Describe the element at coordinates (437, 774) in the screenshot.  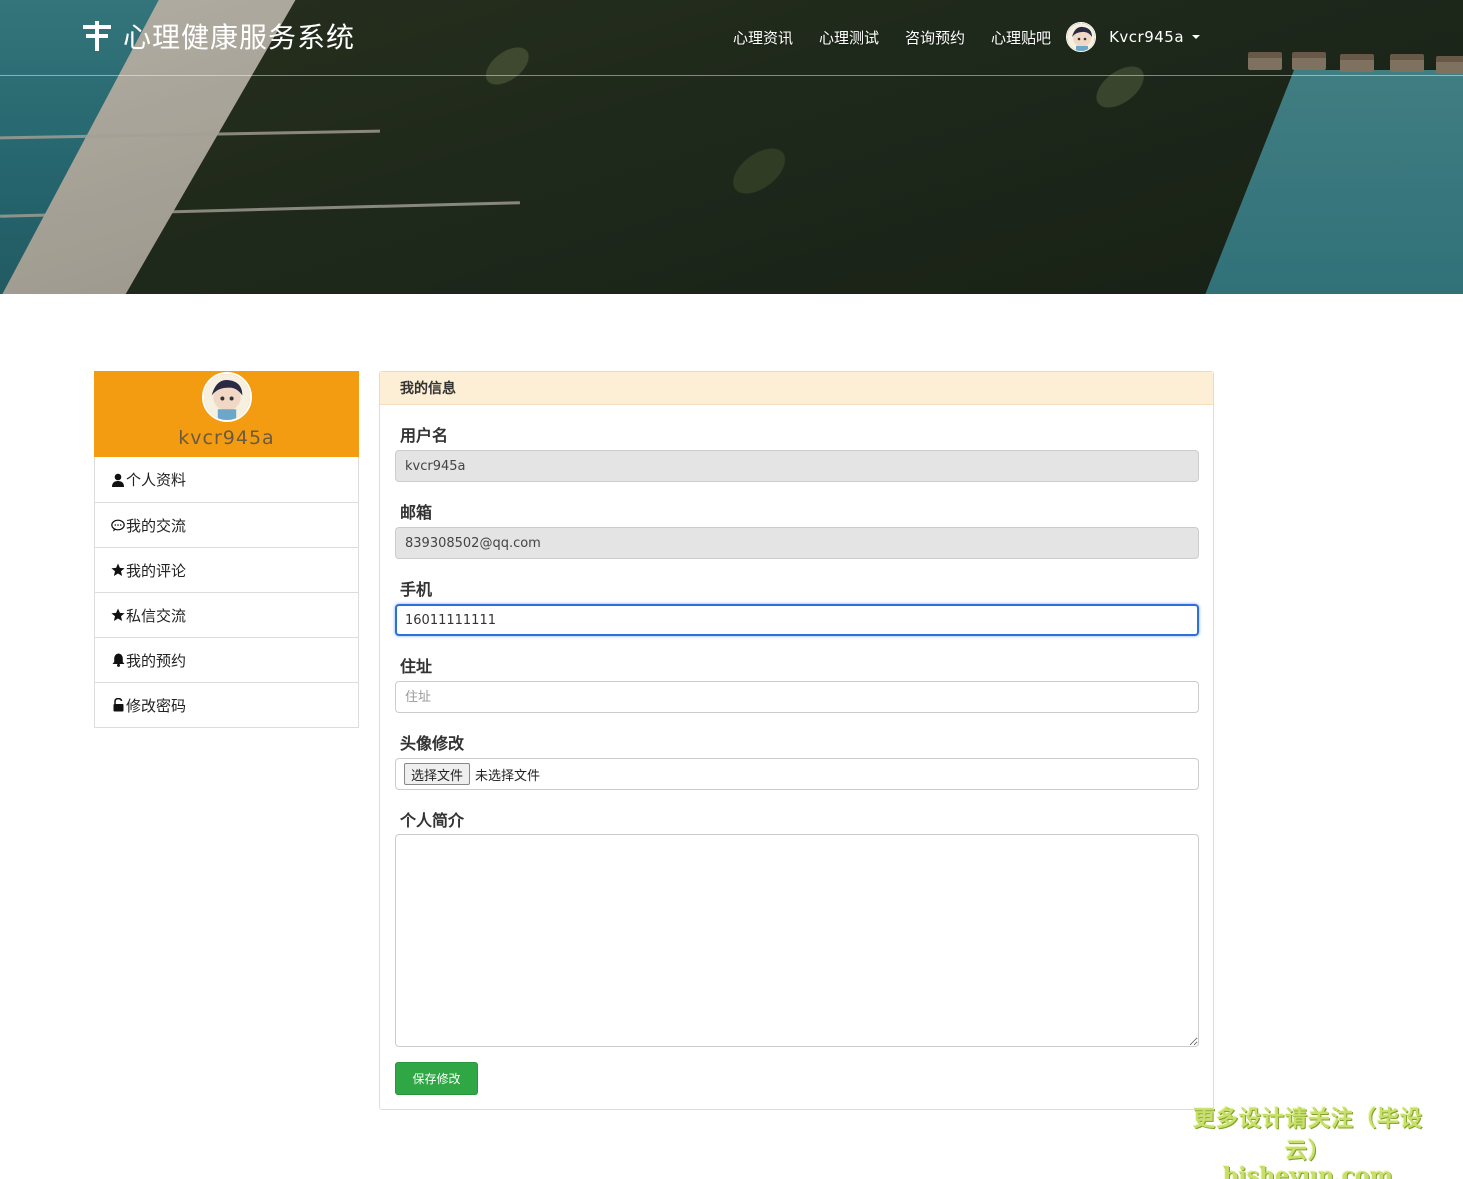
I see `choose-file-button: 选择文件` at that location.